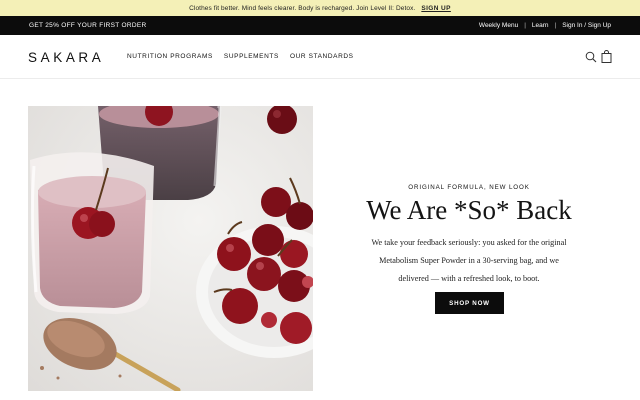 The width and height of the screenshot is (640, 400). I want to click on hero-eyebrow: ORIGINAL FORMULA, NEW LOOK, so click(469, 187).